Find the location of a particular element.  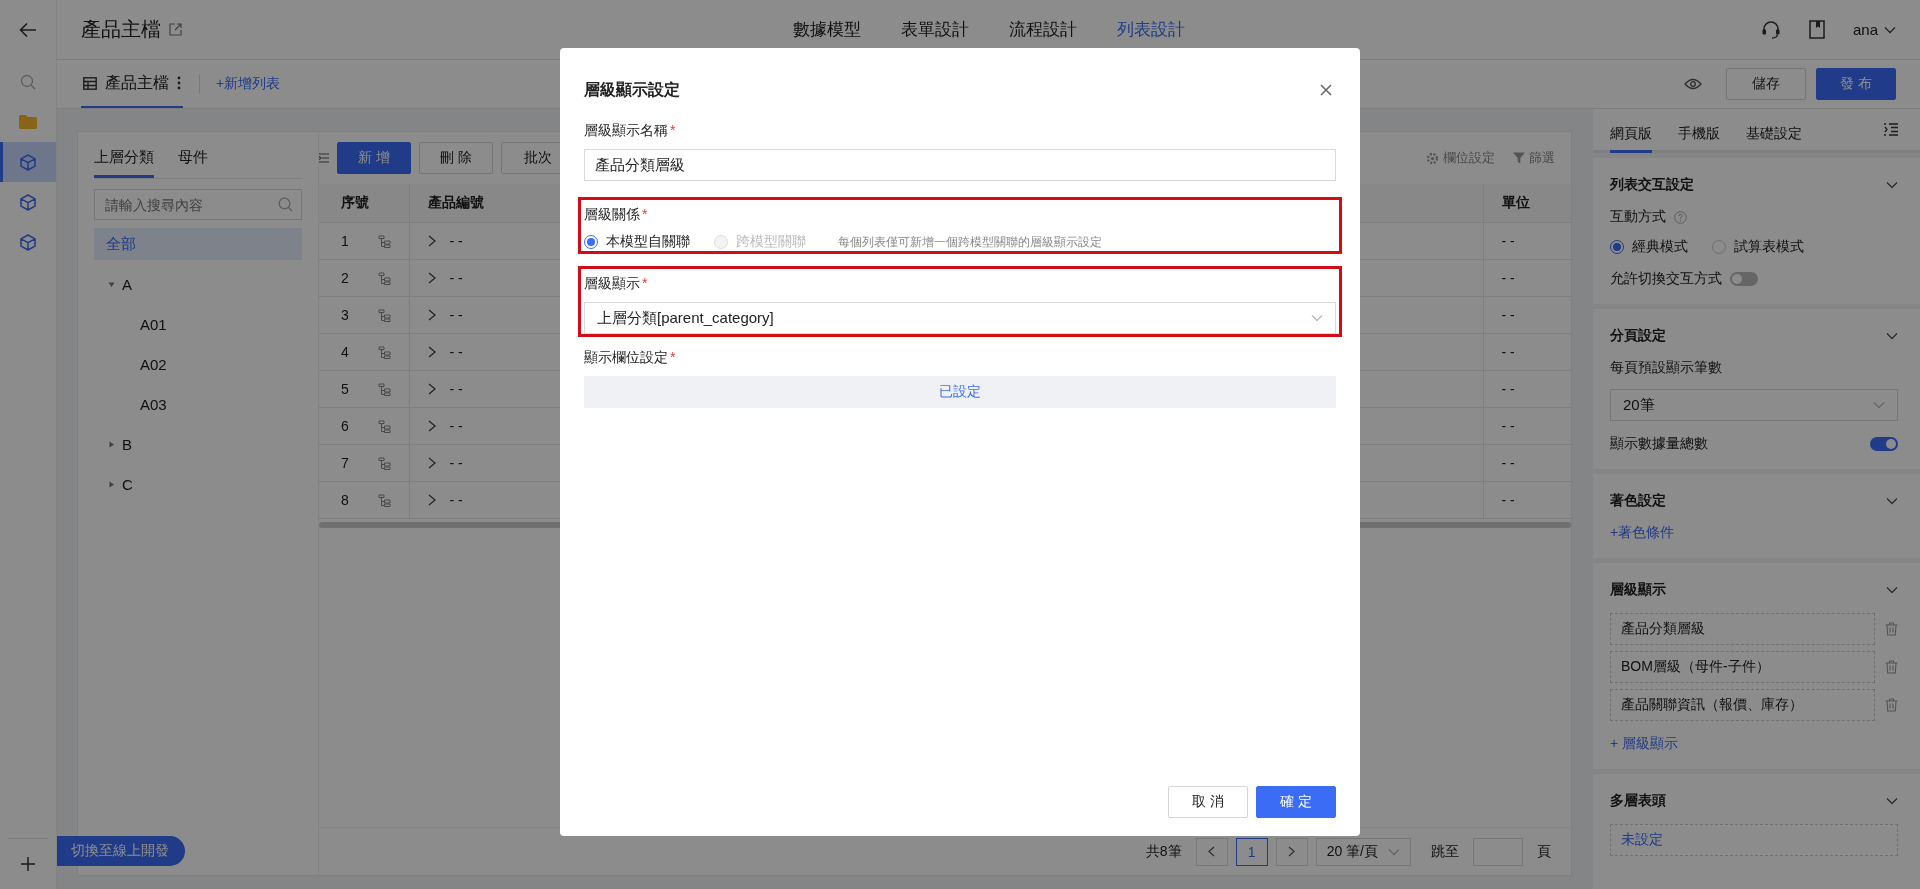

headset-icon is located at coordinates (1770, 29).